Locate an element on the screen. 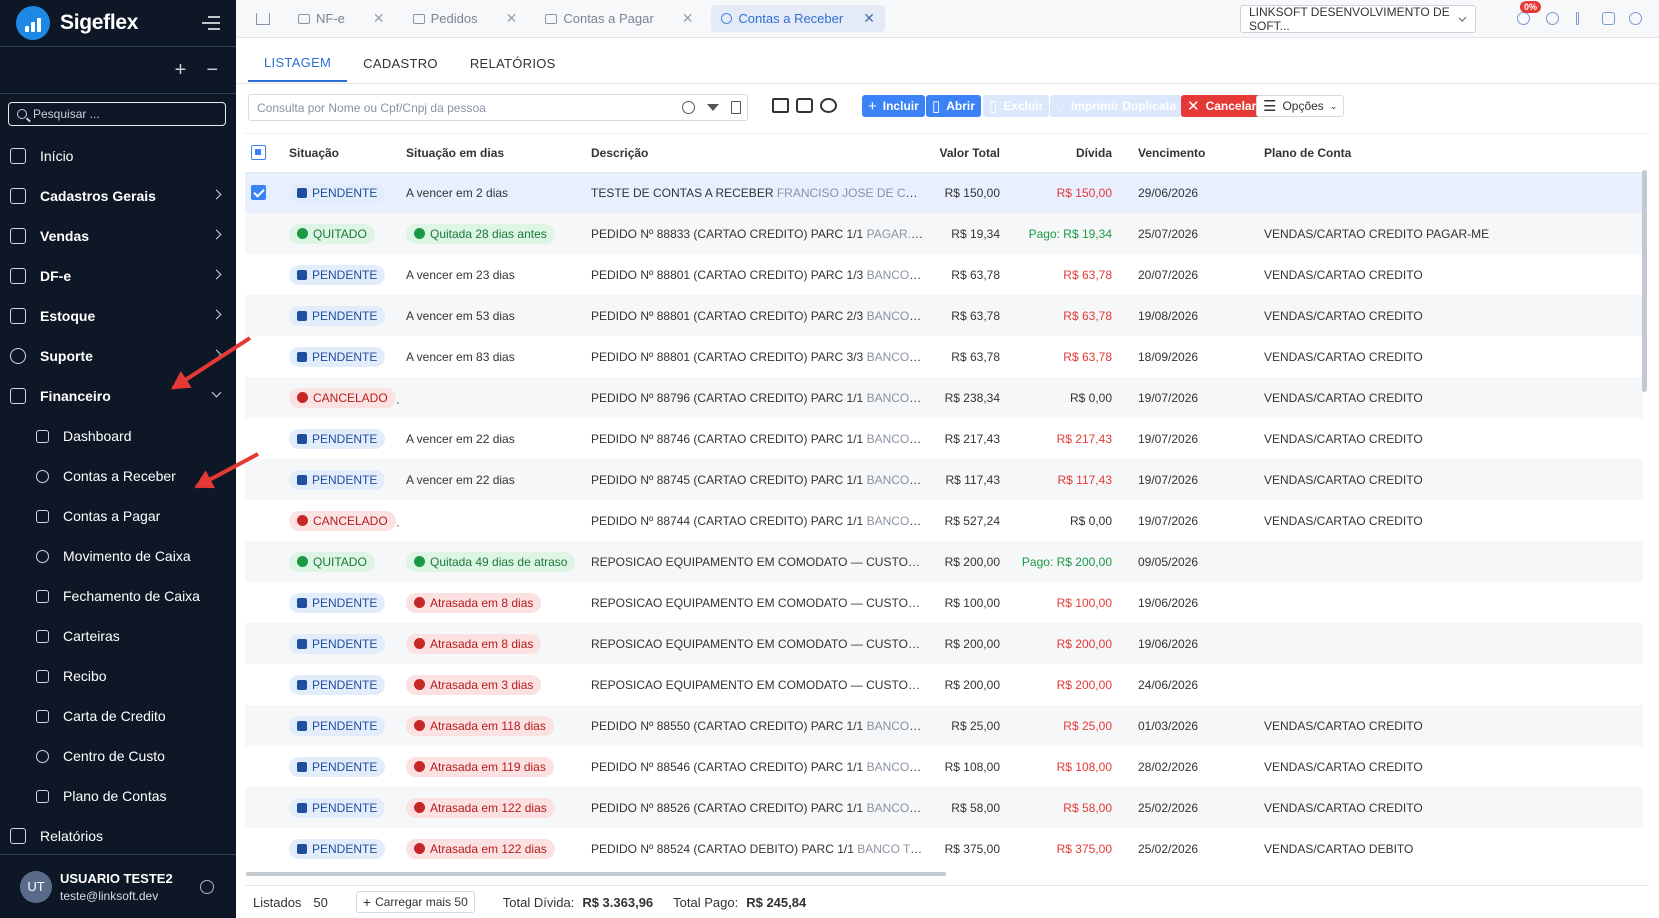 The height and width of the screenshot is (918, 1659). col-valor-total: Valor Total is located at coordinates (968, 153).